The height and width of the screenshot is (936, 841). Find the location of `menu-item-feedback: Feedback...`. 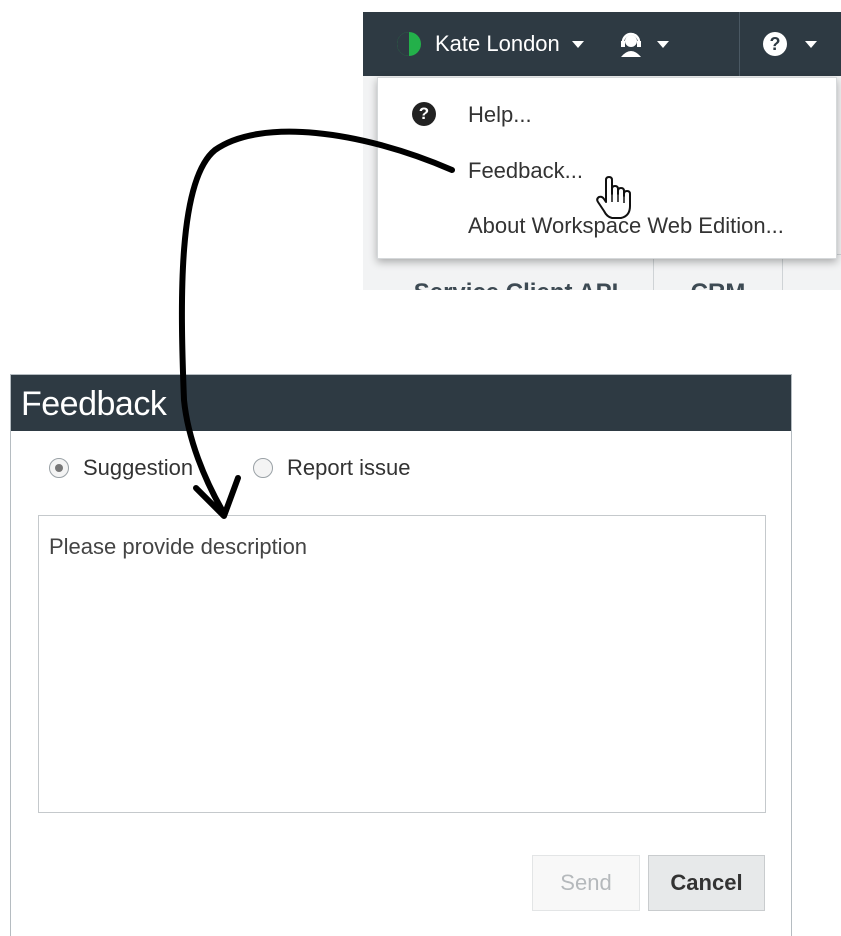

menu-item-feedback: Feedback... is located at coordinates (525, 171).